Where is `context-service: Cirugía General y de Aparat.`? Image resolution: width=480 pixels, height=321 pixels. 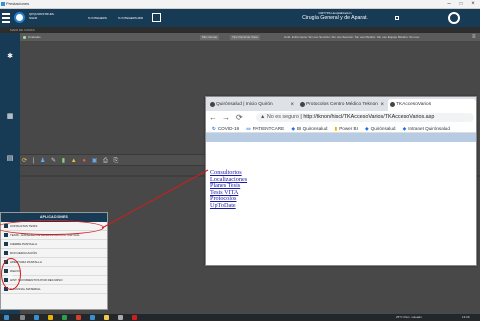 context-service: Cirugía General y de Aparat. is located at coordinates (335, 18).